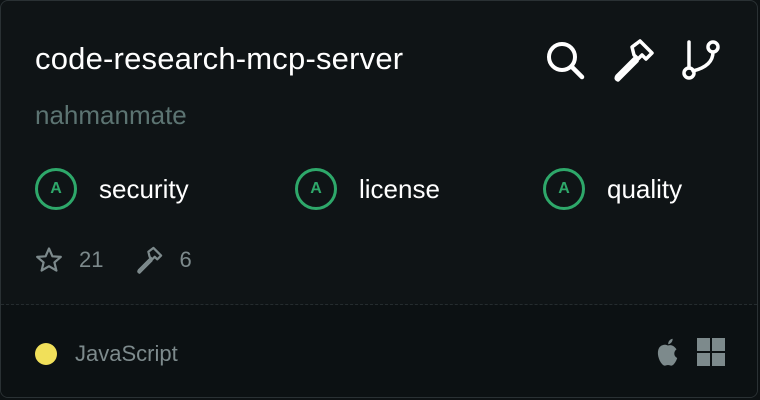  I want to click on search-button, so click(565, 60).